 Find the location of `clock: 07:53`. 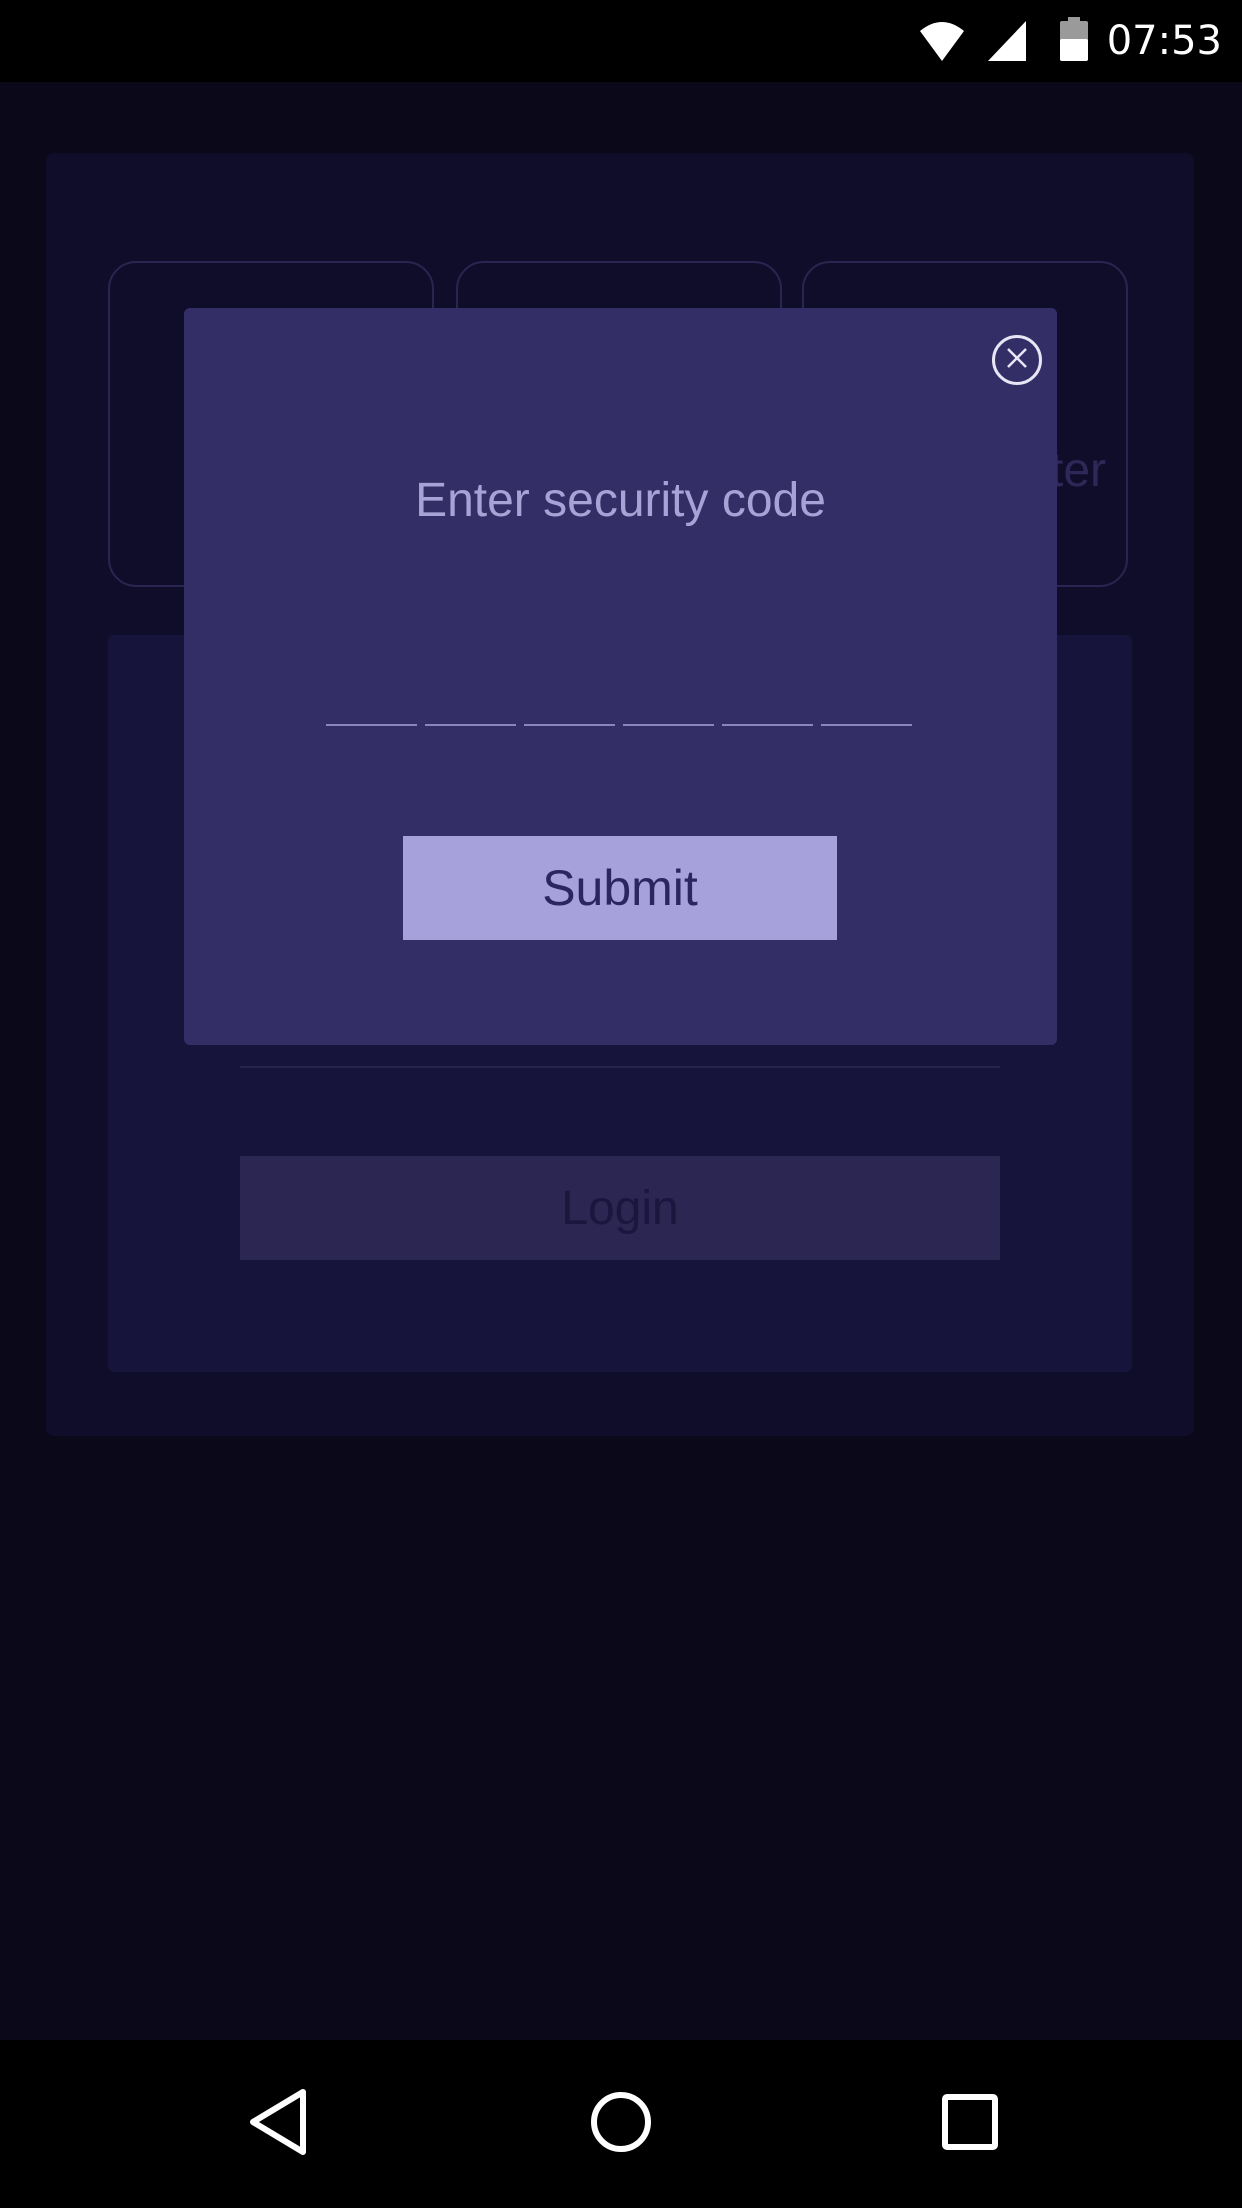

clock: 07:53 is located at coordinates (1164, 41).